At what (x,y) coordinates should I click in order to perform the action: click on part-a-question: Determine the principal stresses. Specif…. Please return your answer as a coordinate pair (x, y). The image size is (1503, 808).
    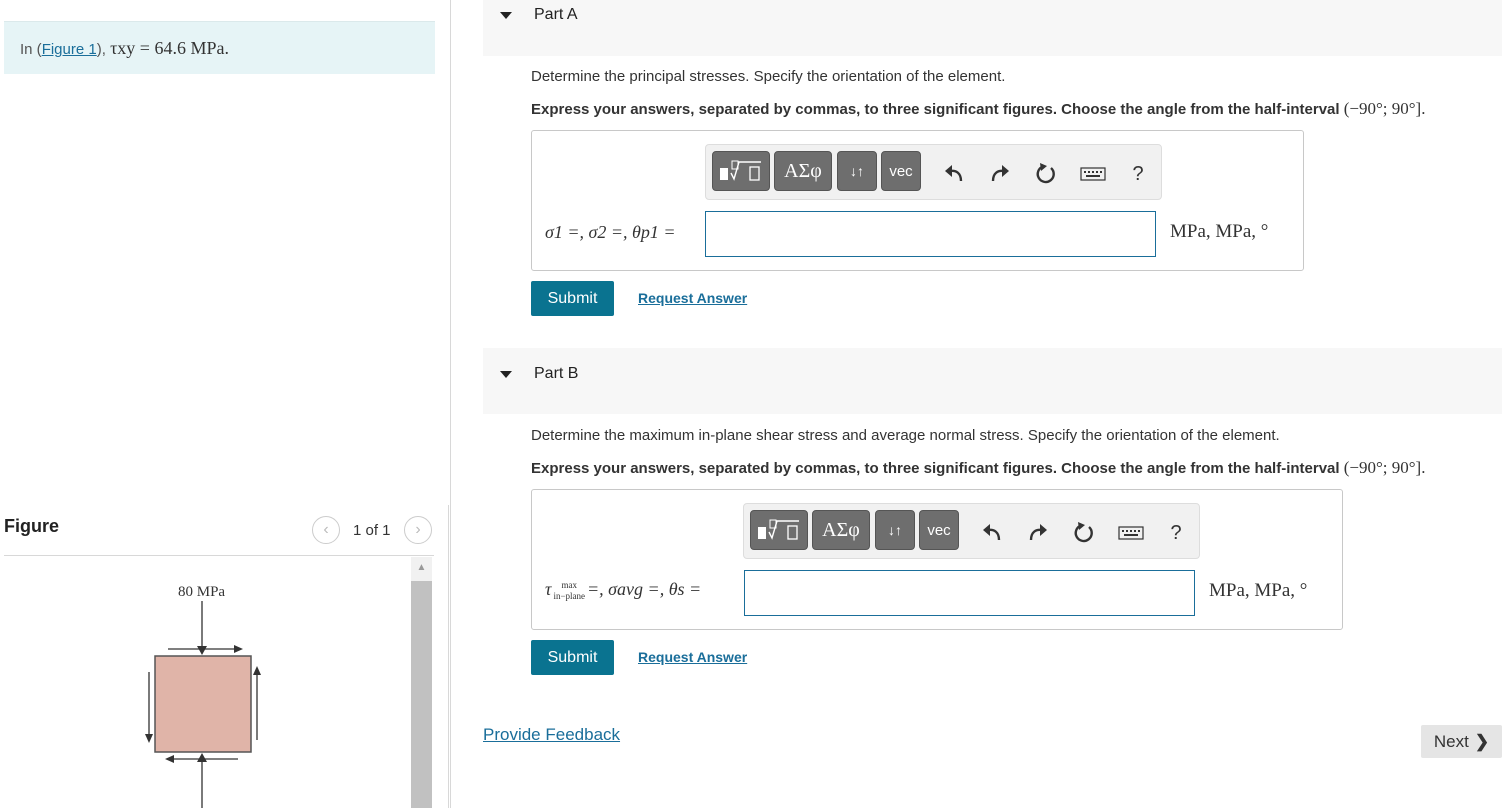
    Looking at the image, I should click on (768, 76).